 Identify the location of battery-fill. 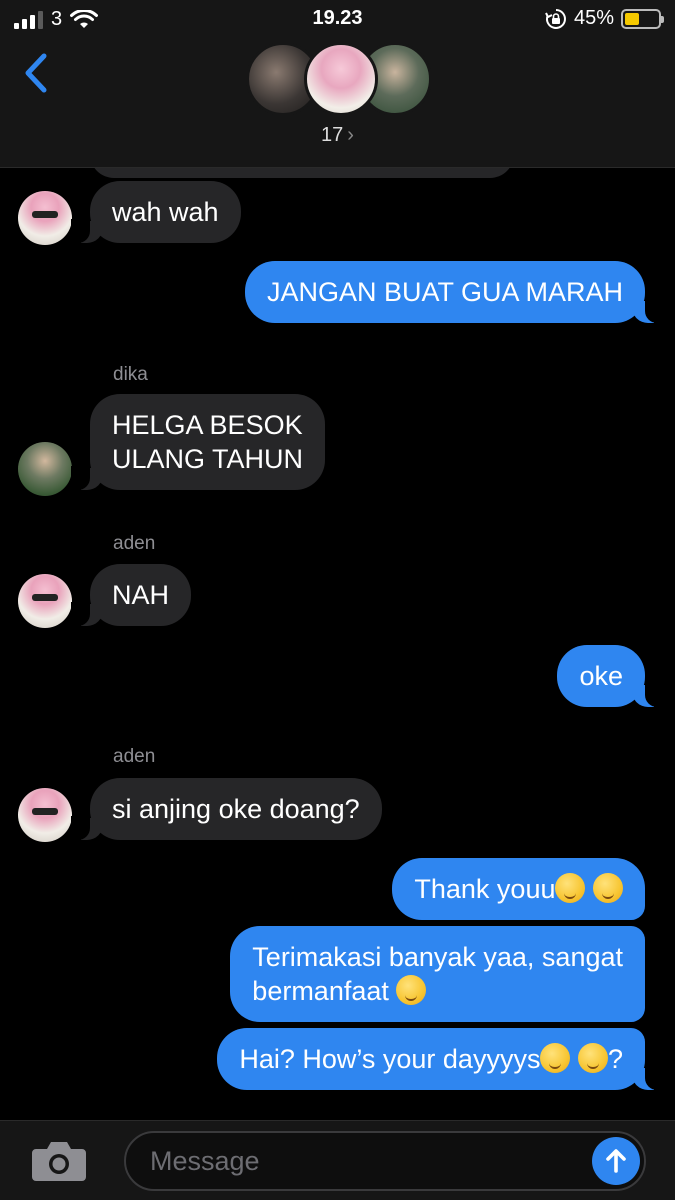
(632, 18).